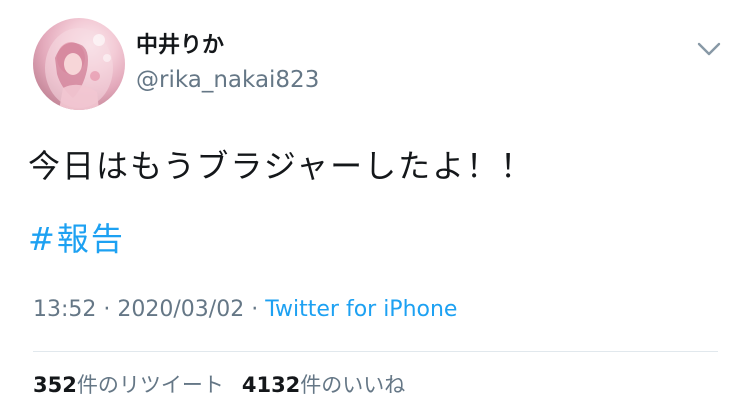 This screenshot has width=750, height=417. What do you see at coordinates (353, 385) in the screenshot?
I see `likes-label: 件のいいね` at bounding box center [353, 385].